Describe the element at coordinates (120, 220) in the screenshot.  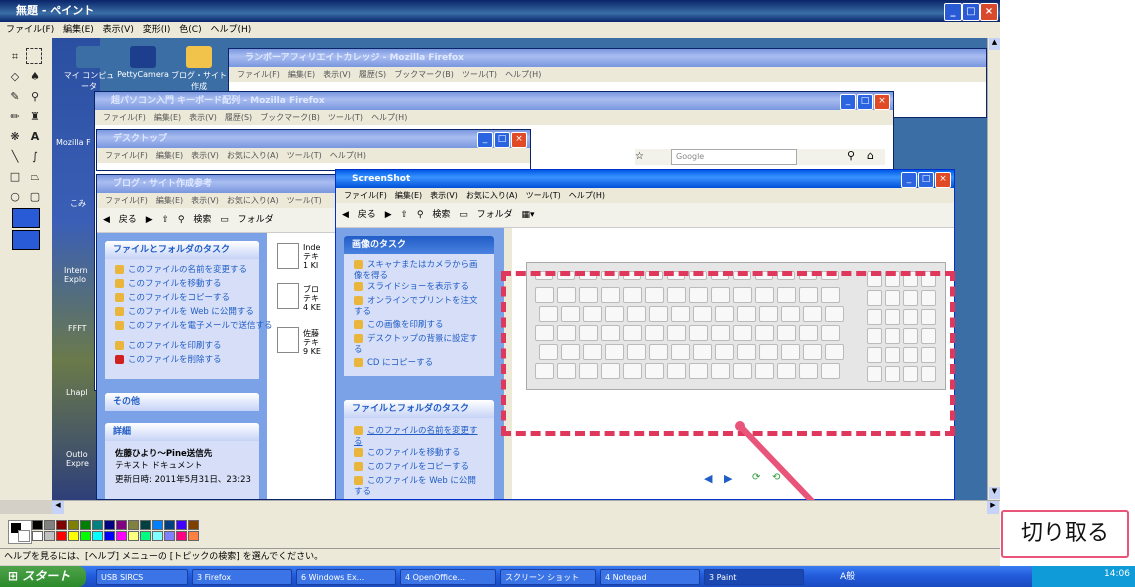
I see `back-button: ◀ 戻る` at that location.